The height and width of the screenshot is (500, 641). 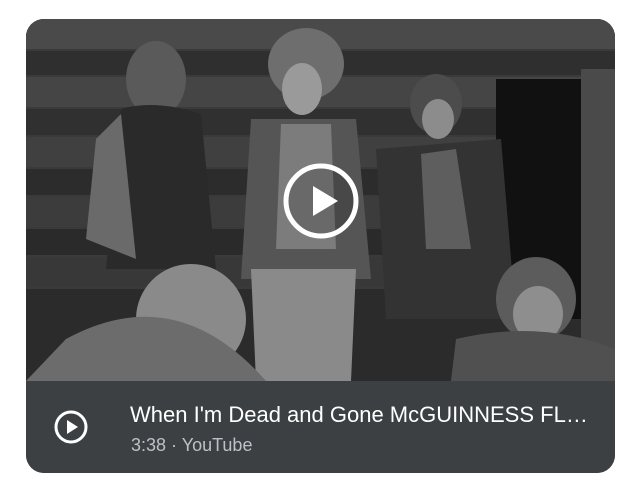 I want to click on play-circle-button, so click(x=71, y=427).